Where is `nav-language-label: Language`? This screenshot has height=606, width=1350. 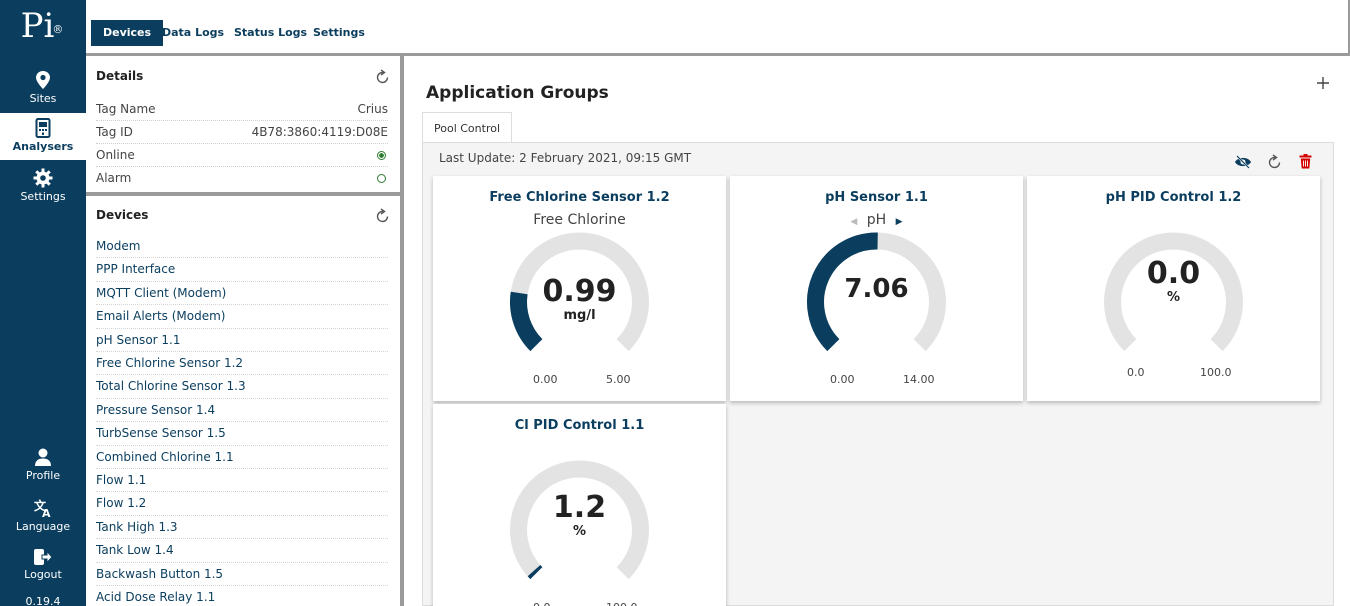 nav-language-label: Language is located at coordinates (43, 526).